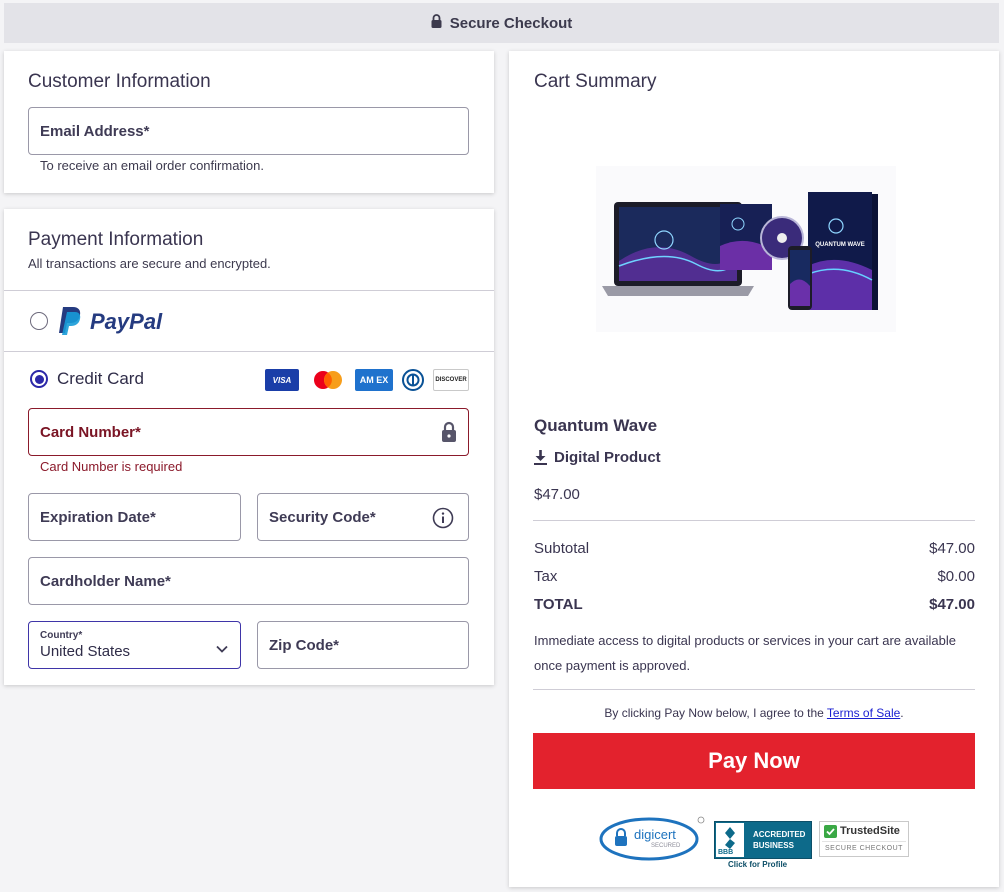  What do you see at coordinates (222, 648) in the screenshot?
I see `chevron-down-icon` at bounding box center [222, 648].